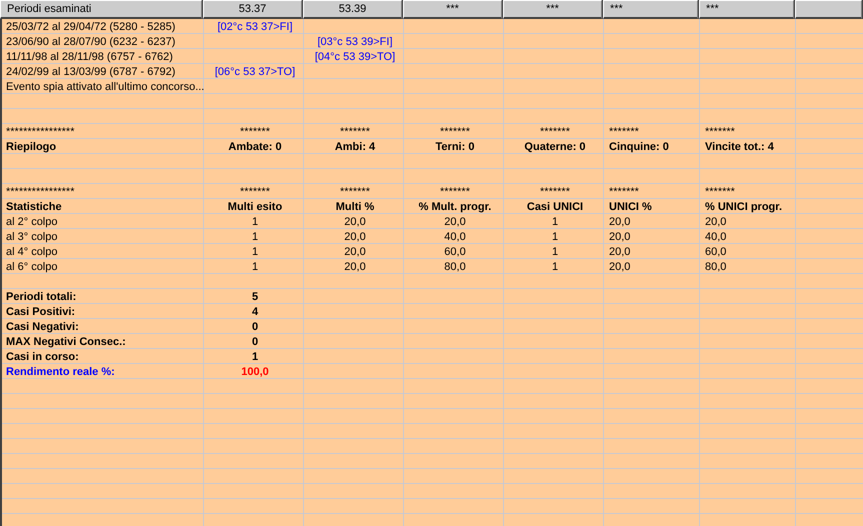 Image resolution: width=863 pixels, height=526 pixels. Describe the element at coordinates (255, 297) in the screenshot. I see `table-cell-text: 5` at that location.